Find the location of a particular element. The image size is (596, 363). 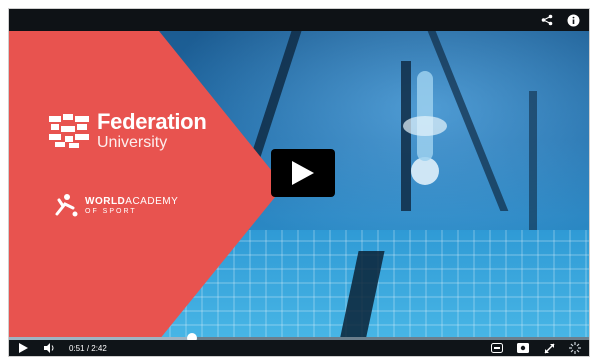

academy-world-text: WORLD is located at coordinates (105, 201).